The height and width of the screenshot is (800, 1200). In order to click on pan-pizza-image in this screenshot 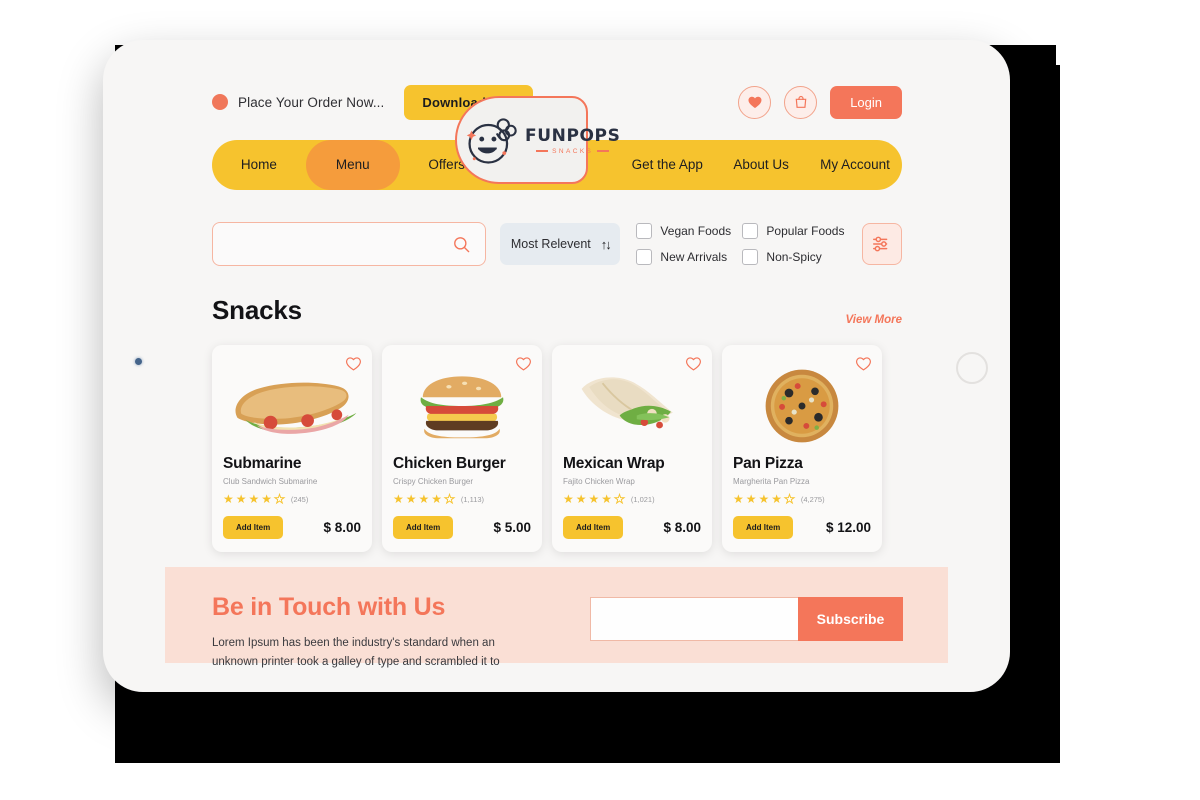, I will do `click(802, 406)`.